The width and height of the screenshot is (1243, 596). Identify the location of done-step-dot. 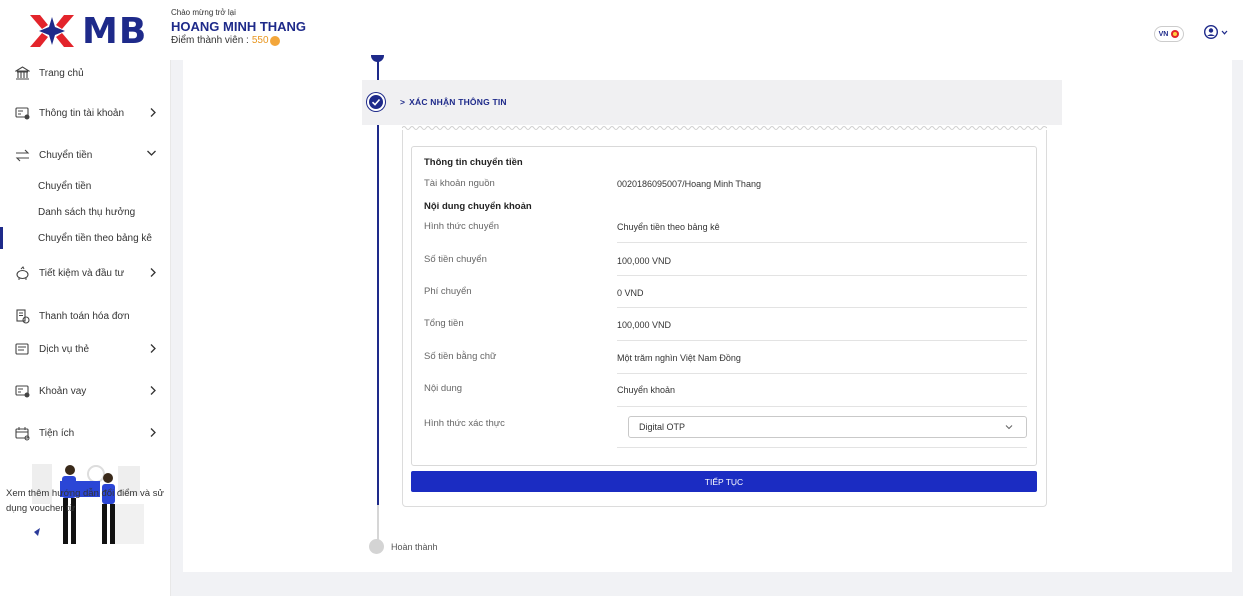
(376, 546).